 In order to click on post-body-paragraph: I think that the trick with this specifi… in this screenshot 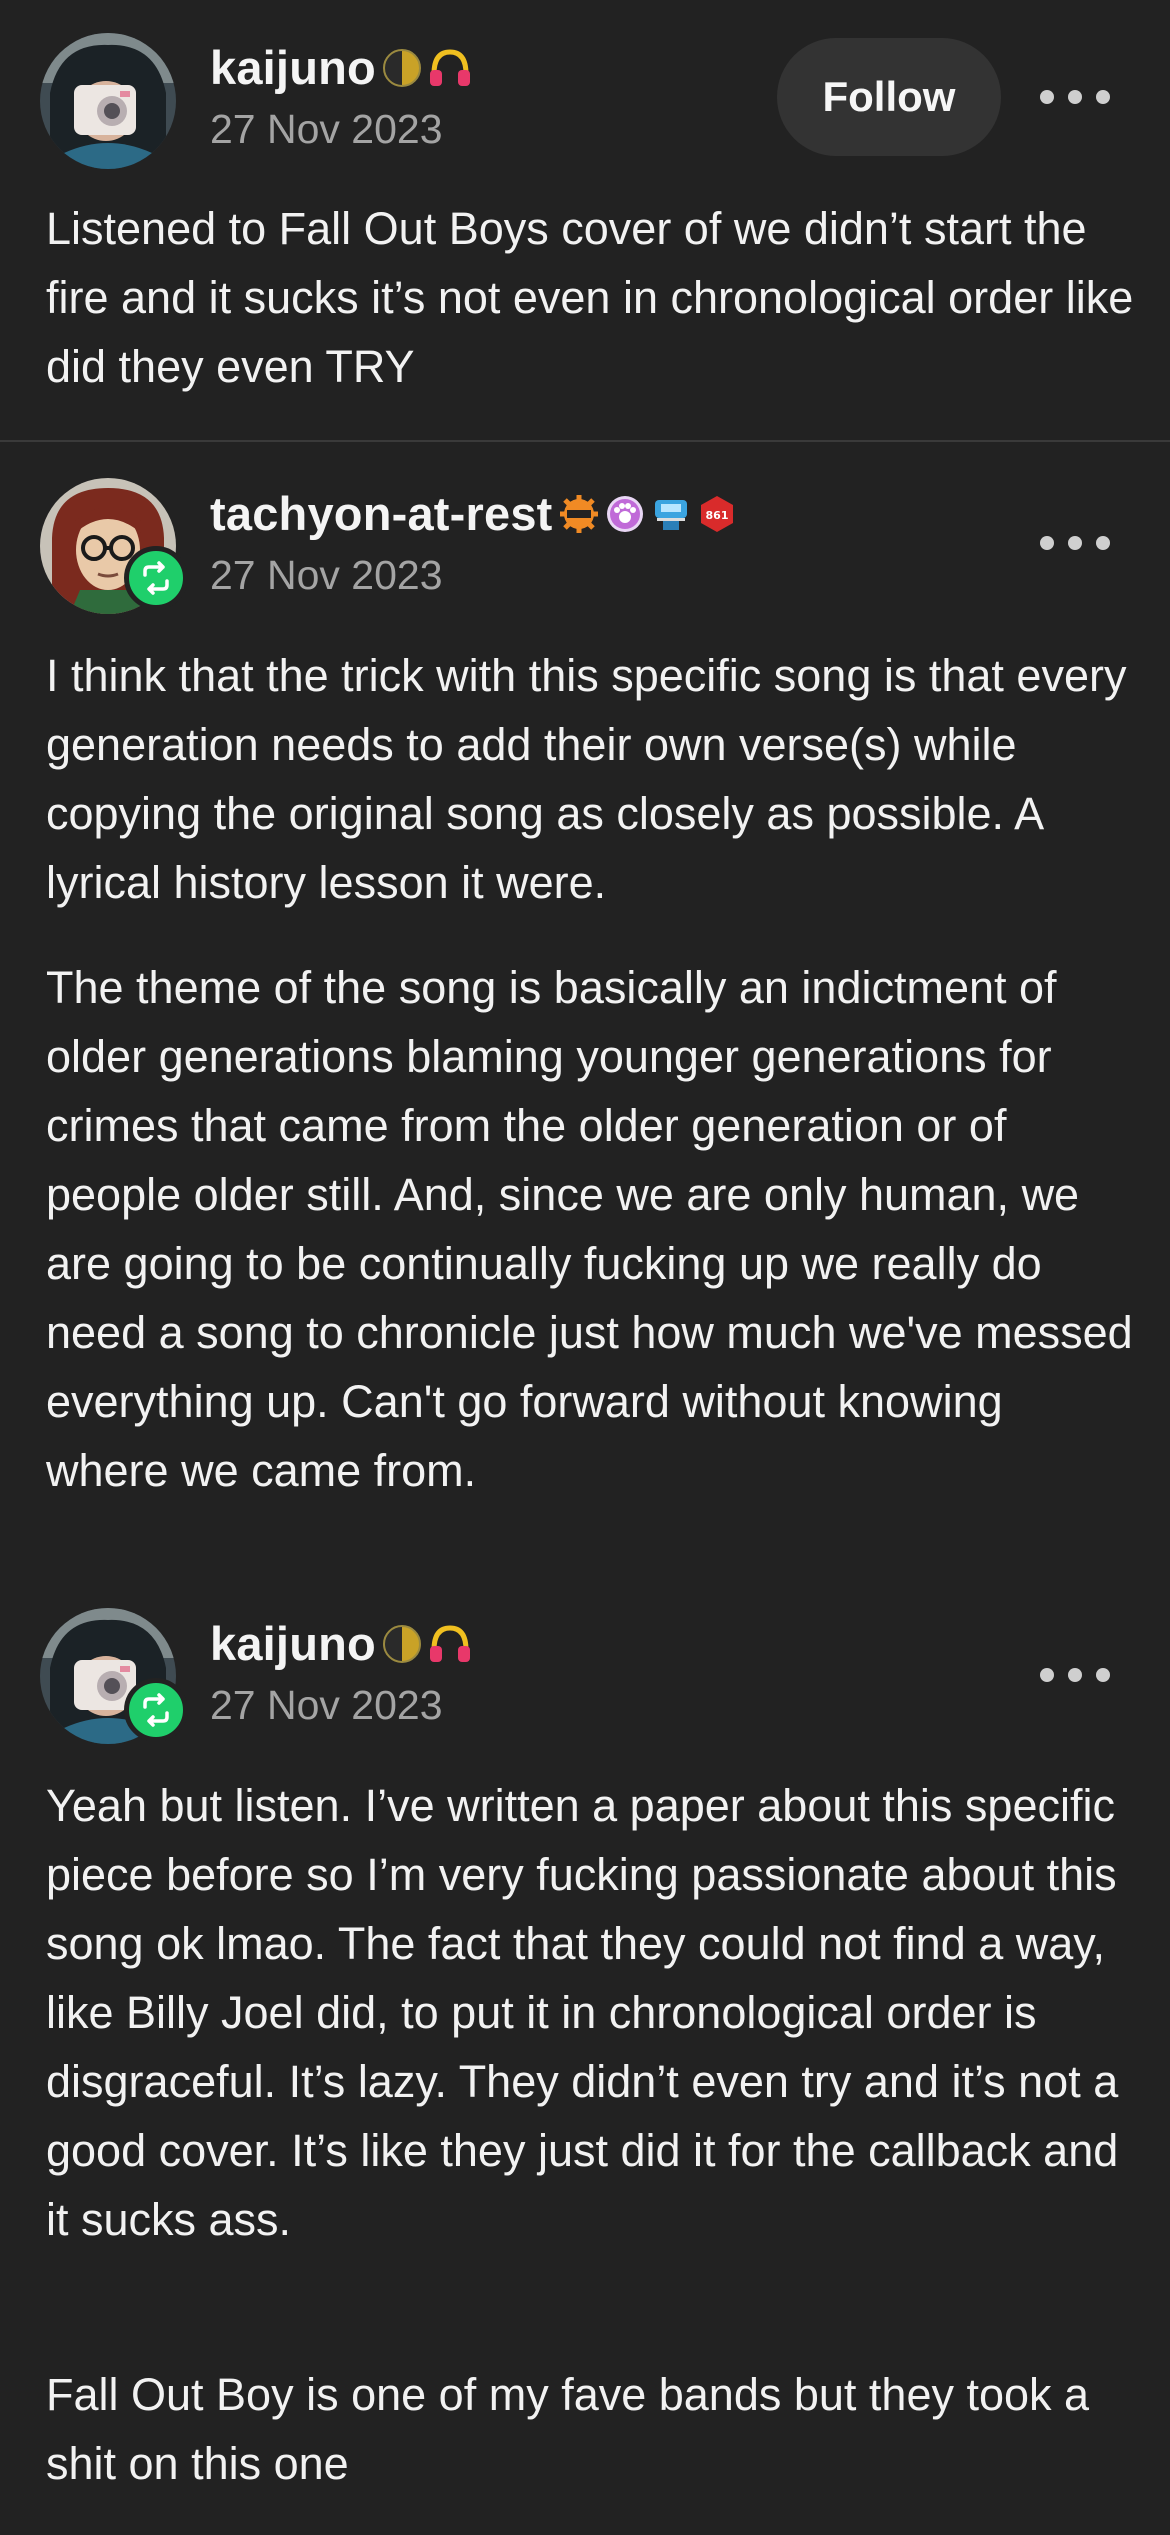, I will do `click(586, 779)`.